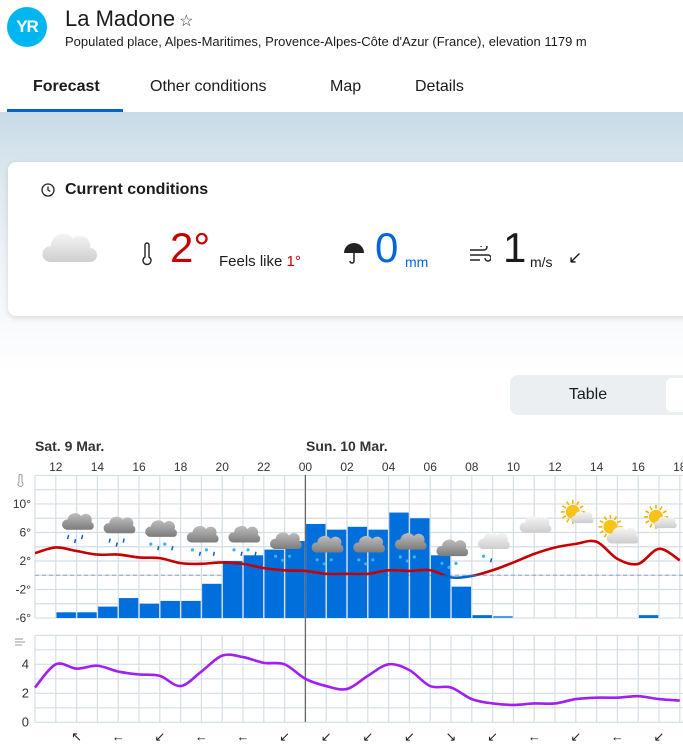 The width and height of the screenshot is (683, 752). What do you see at coordinates (347, 467) in the screenshot?
I see `hour-tick-label: 02` at bounding box center [347, 467].